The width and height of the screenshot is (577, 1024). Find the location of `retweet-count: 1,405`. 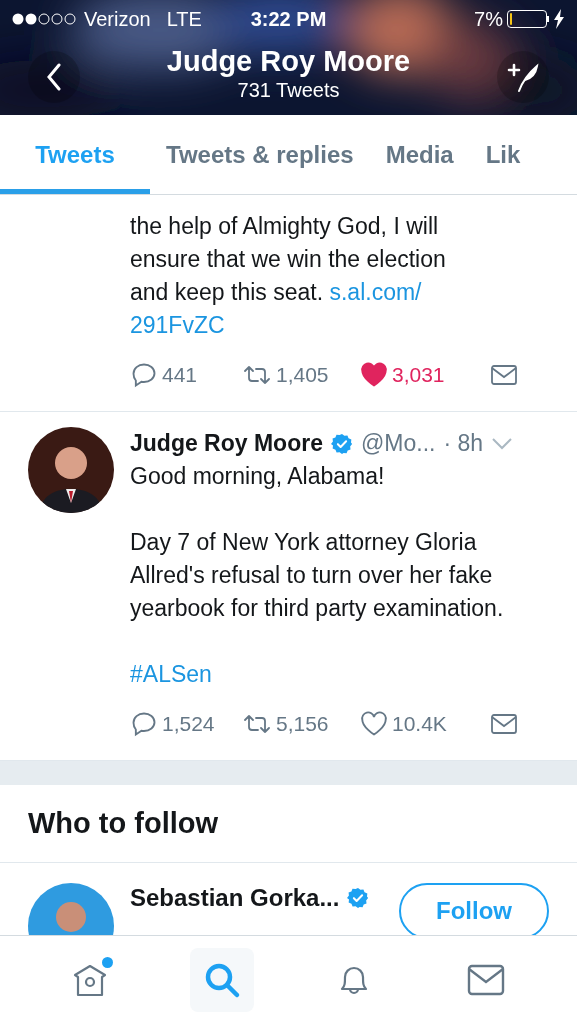

retweet-count: 1,405 is located at coordinates (302, 375).